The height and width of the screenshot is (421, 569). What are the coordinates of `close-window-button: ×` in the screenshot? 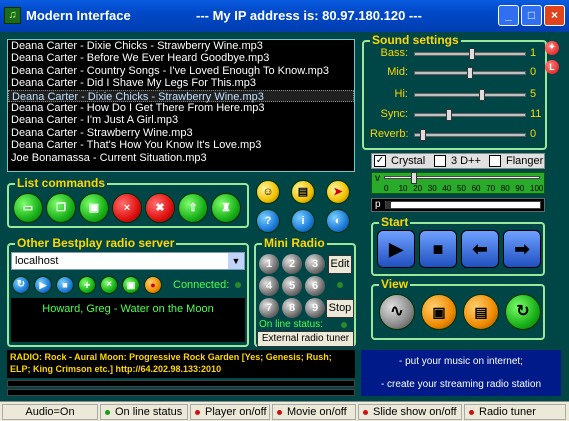 It's located at (554, 15).